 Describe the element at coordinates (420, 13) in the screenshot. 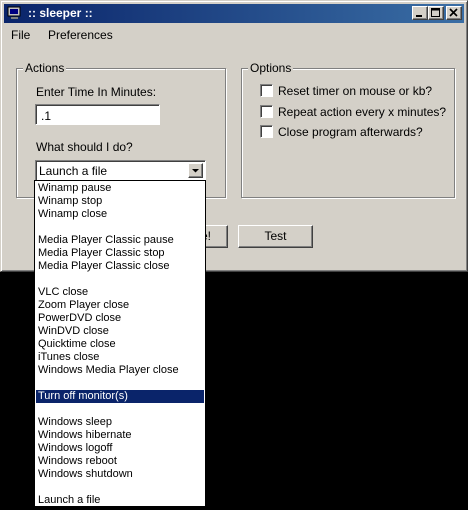

I see `minimize-button` at that location.